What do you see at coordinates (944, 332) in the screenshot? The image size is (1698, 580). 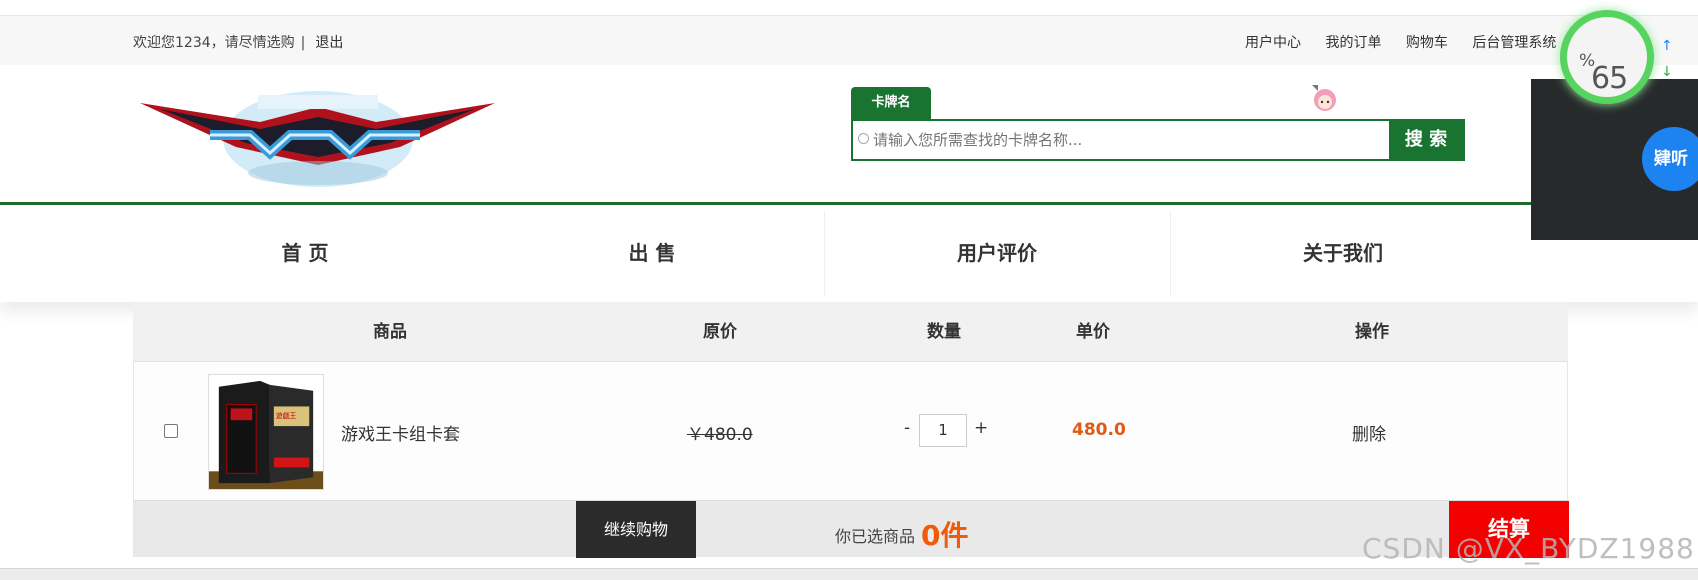 I see `header-quantity: 数量` at bounding box center [944, 332].